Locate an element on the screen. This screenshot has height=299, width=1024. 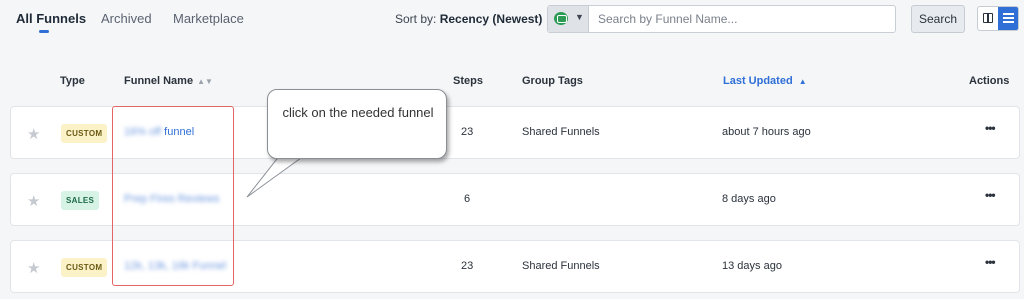
column-header-last-updated: Last Updated ▲ is located at coordinates (765, 81).